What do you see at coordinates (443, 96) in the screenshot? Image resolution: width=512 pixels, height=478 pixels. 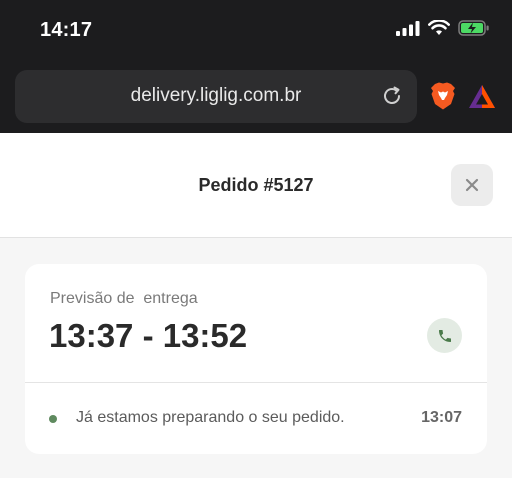 I see `brave-shield-icon` at bounding box center [443, 96].